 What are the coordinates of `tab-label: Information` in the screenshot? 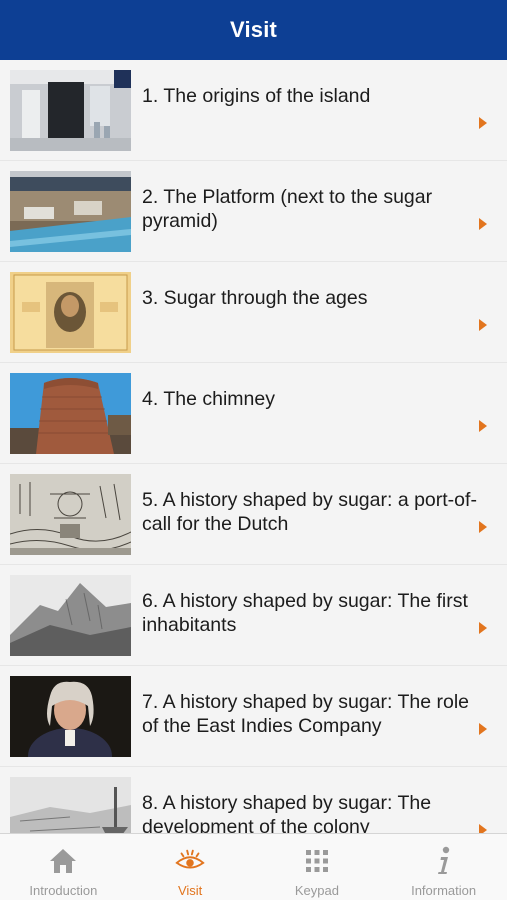 It's located at (444, 890).